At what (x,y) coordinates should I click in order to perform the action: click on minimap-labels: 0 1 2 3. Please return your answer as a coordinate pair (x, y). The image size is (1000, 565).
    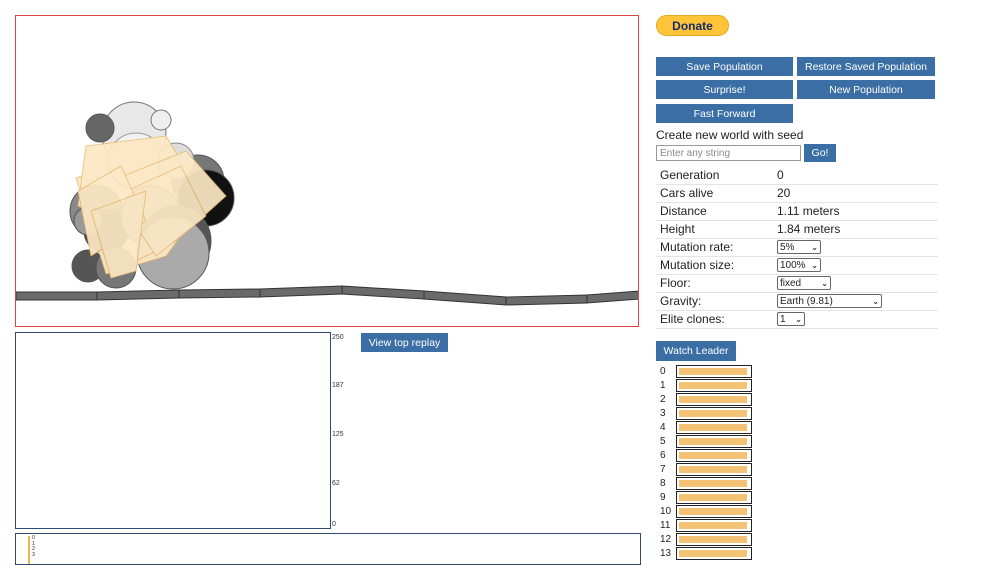
    Looking at the image, I should click on (34, 546).